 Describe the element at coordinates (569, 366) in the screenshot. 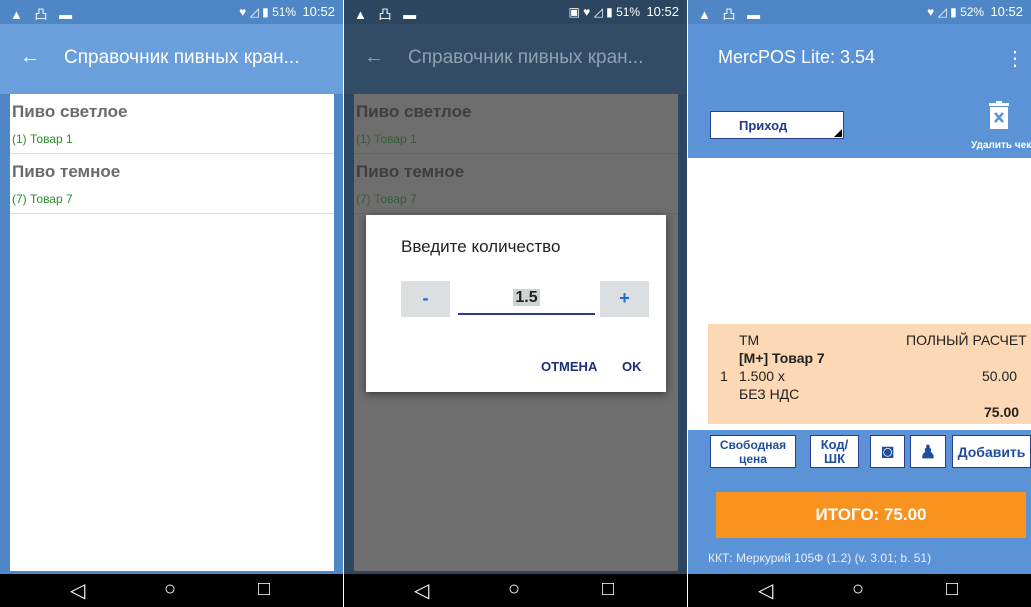

I see `cancel-button: ОТМЕНА` at that location.